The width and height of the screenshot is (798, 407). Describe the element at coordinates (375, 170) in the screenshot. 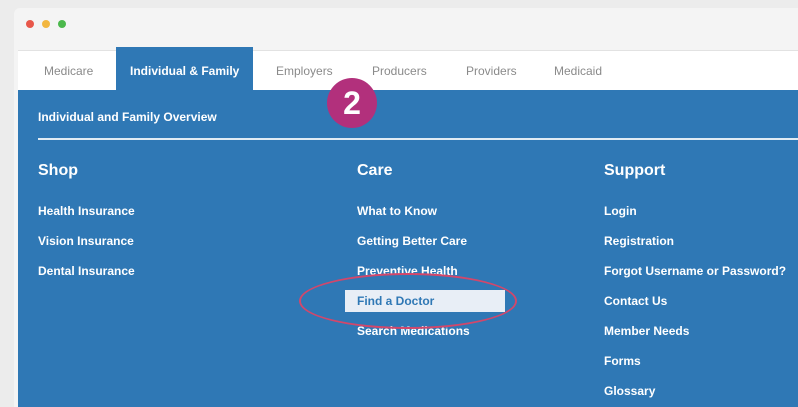

I see `care-heading: Care` at that location.